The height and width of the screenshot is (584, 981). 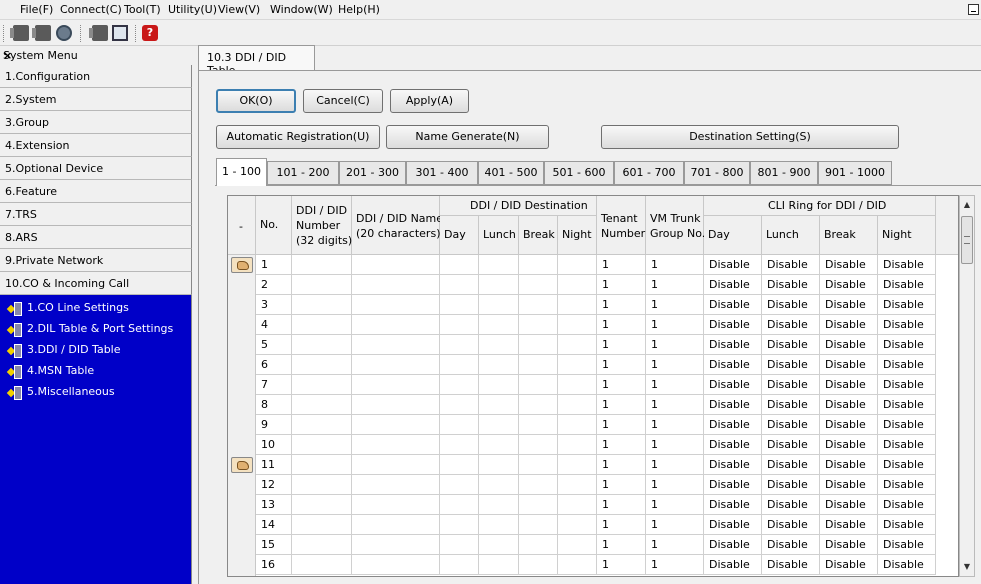 What do you see at coordinates (467, 137) in the screenshot?
I see `name-generate-button: Name Generate(N)` at bounding box center [467, 137].